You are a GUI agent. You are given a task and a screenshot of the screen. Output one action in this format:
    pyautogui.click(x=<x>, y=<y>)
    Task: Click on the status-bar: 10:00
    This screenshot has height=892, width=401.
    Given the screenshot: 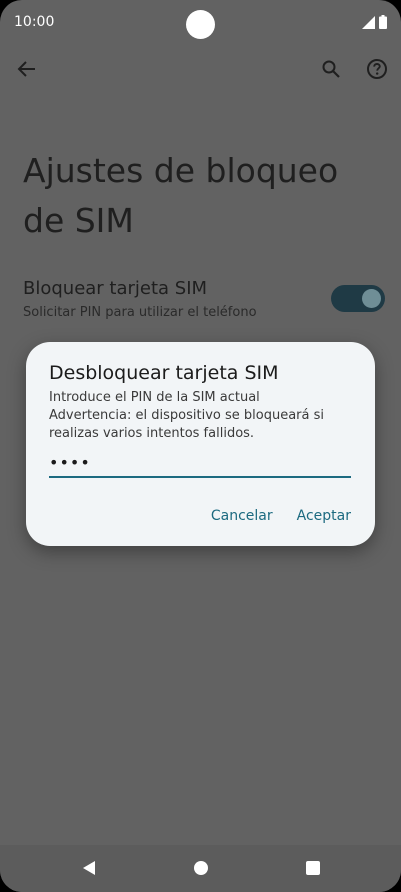 What is the action you would take?
    pyautogui.click(x=200, y=23)
    